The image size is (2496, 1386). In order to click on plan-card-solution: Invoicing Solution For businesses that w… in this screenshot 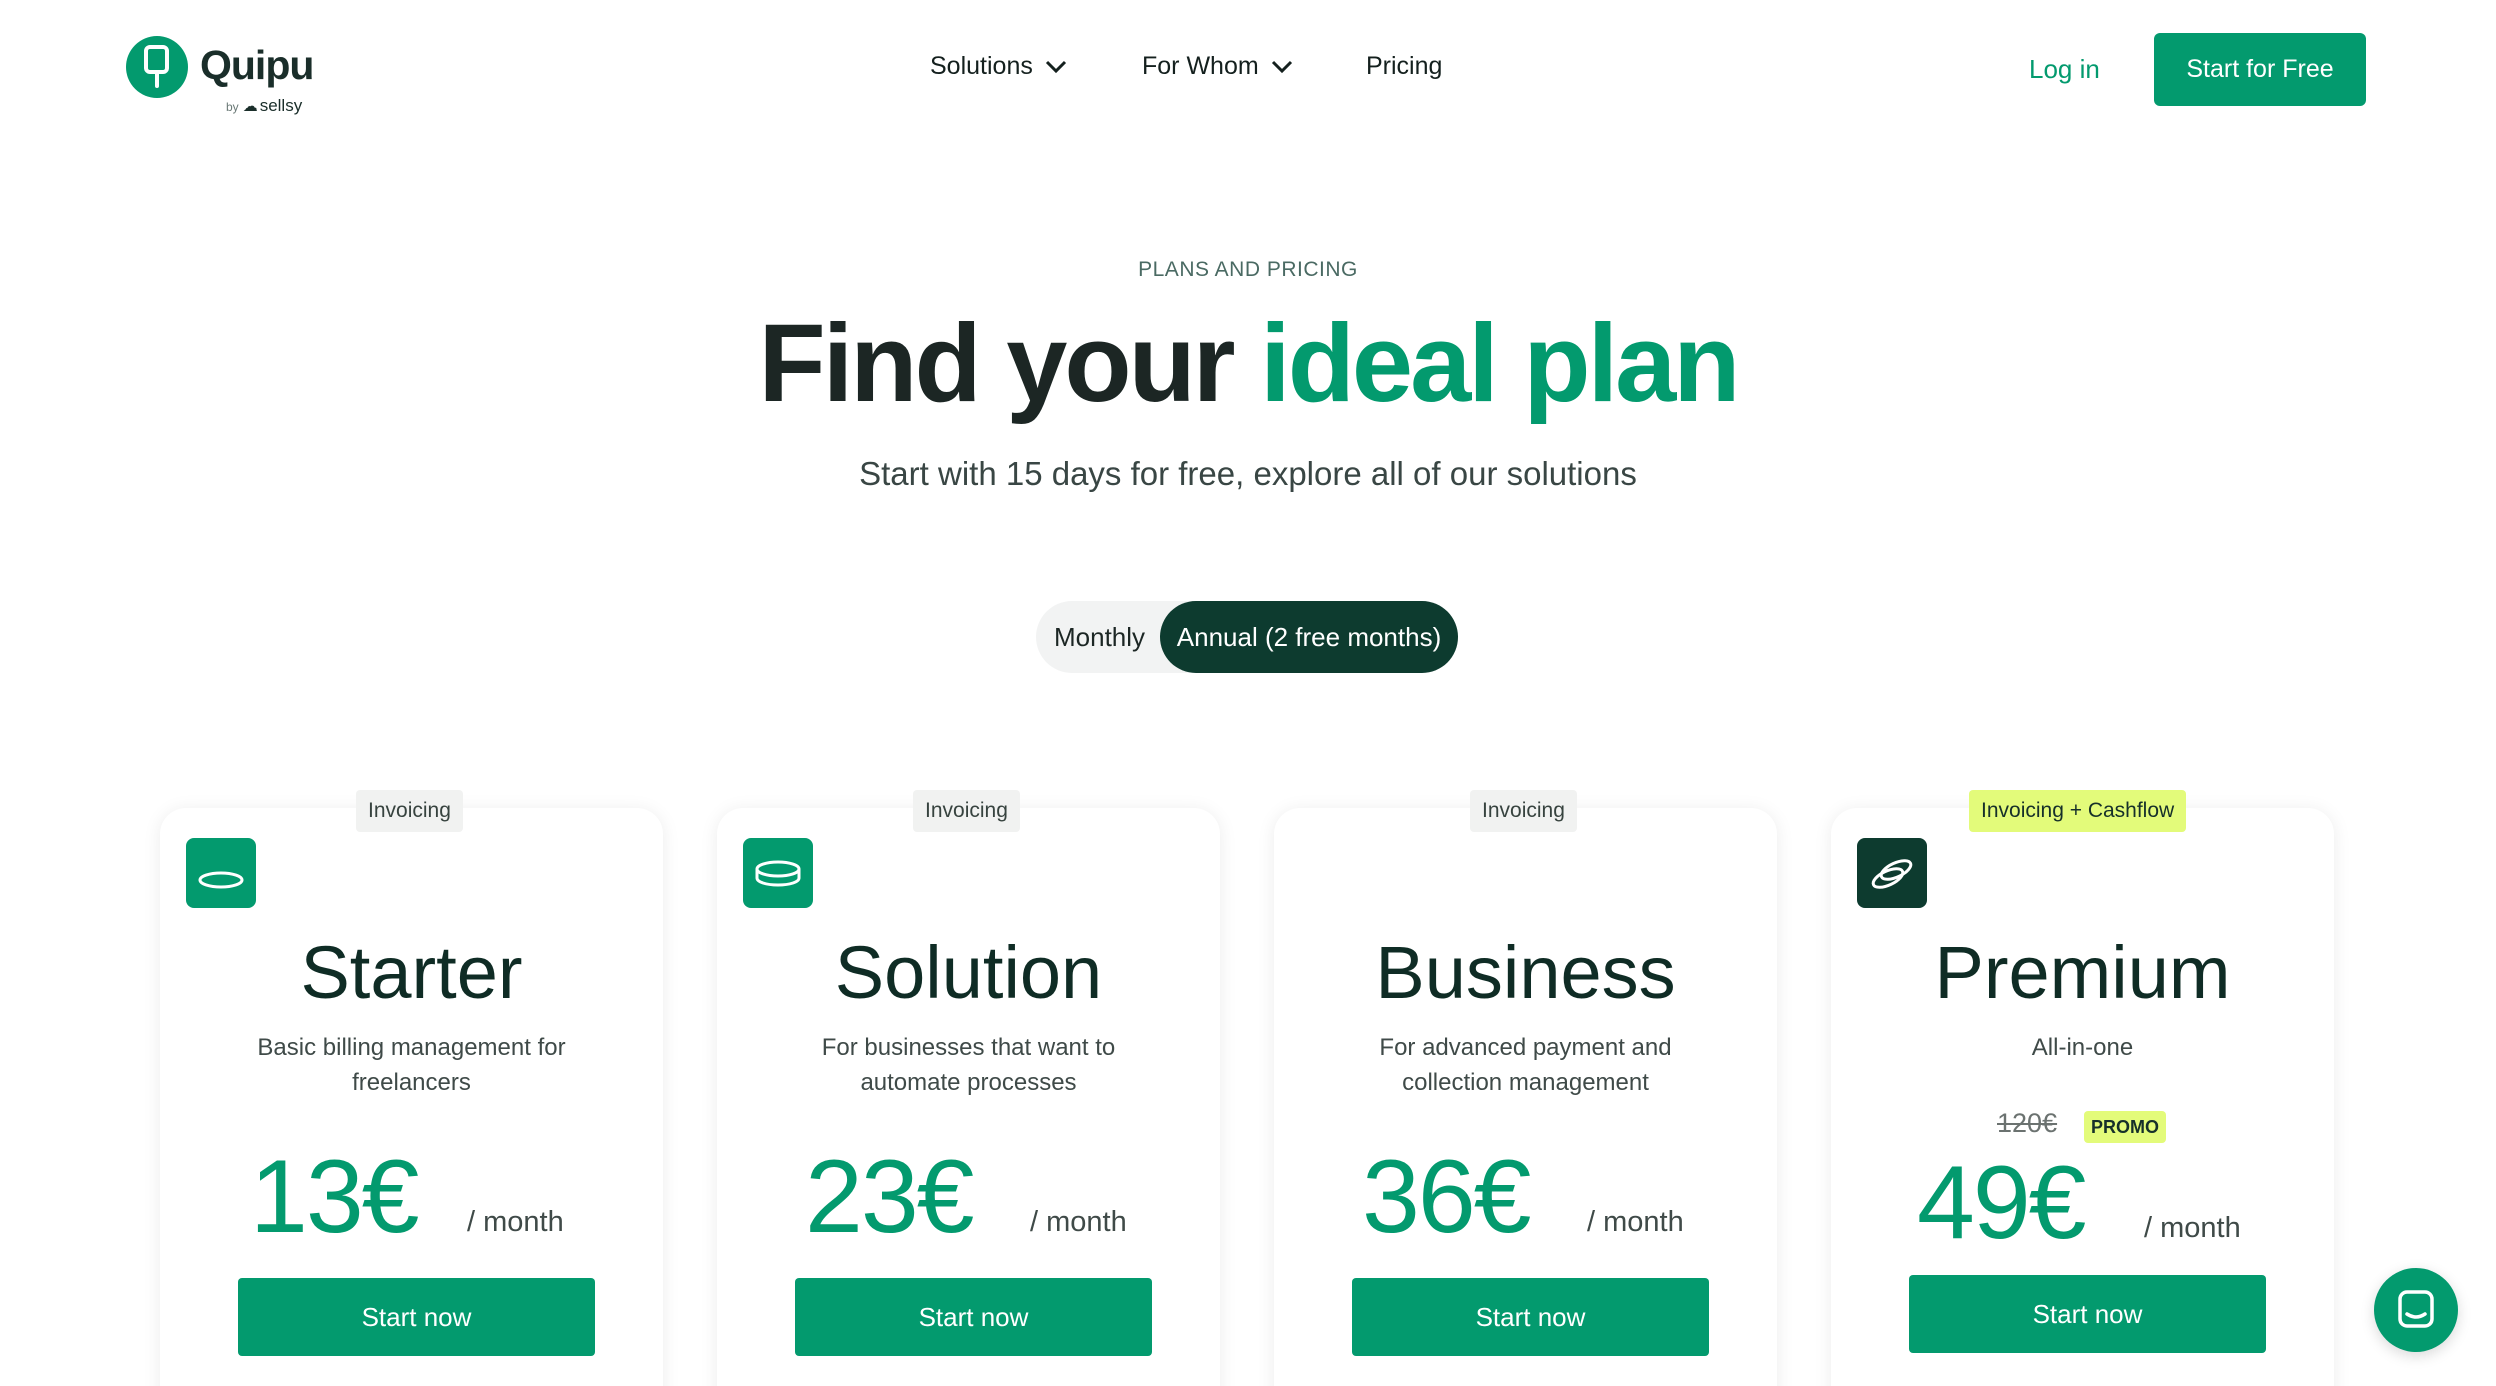, I will do `click(968, 1088)`.